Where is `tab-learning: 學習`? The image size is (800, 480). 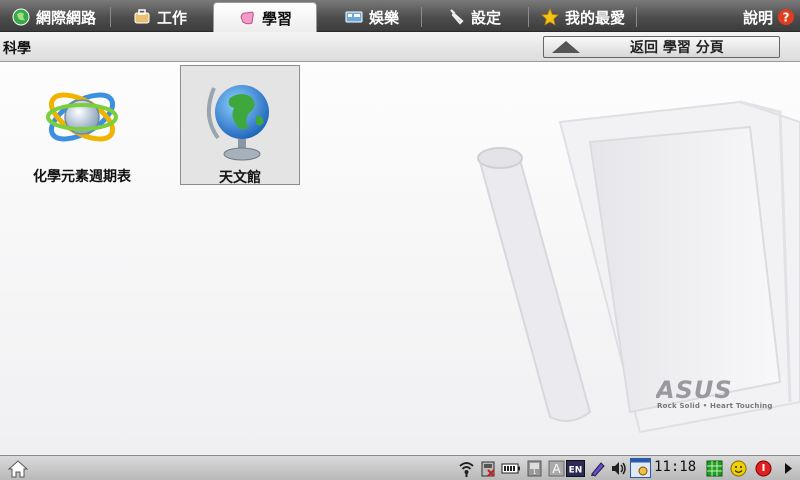
tab-learning: 學習 is located at coordinates (265, 17).